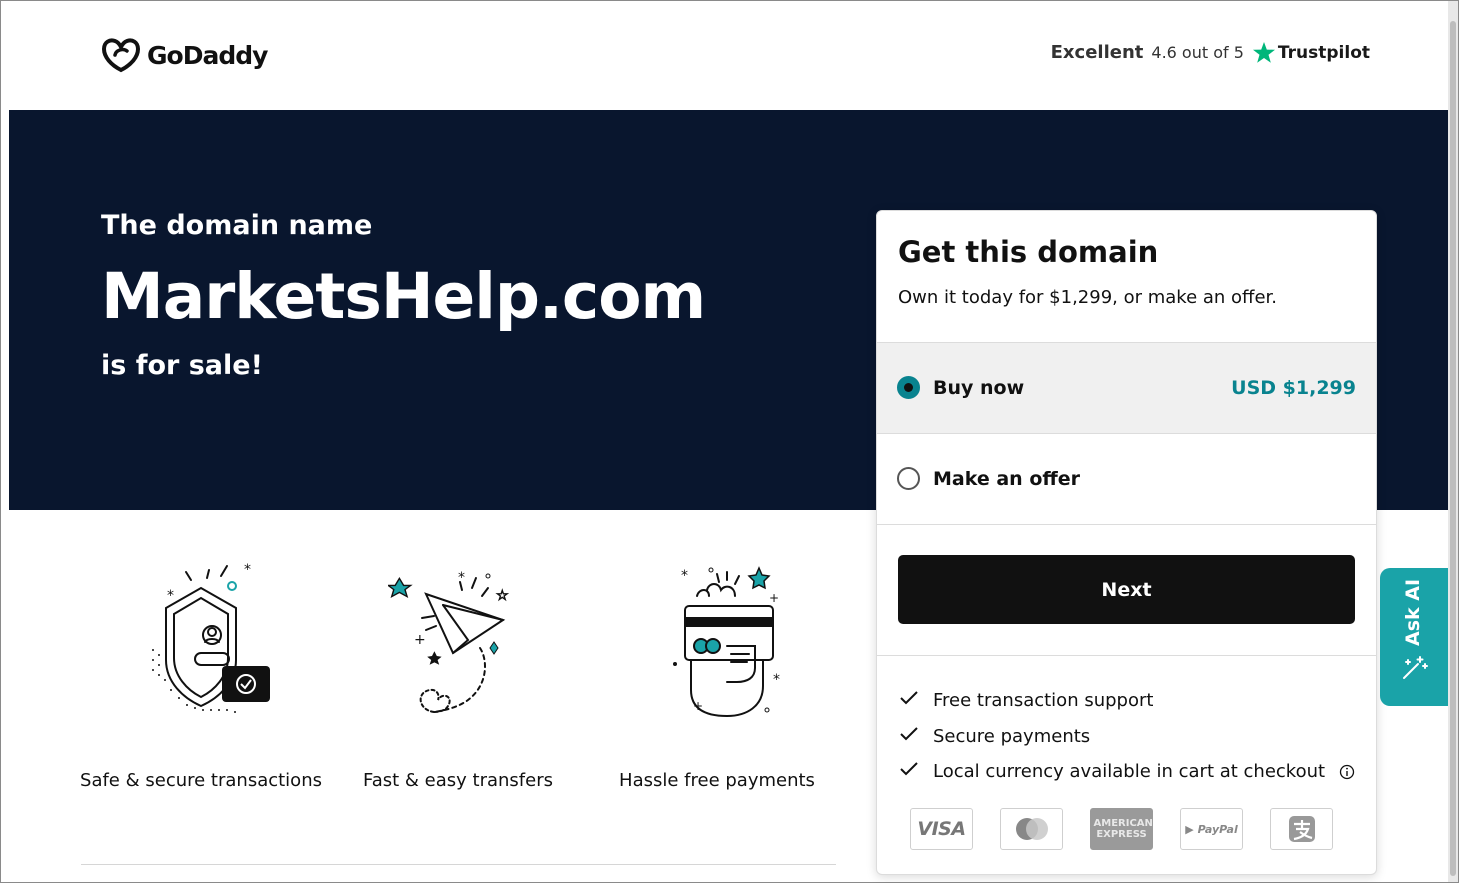 The image size is (1459, 883). I want to click on feature-label: Safe & secure transactions, so click(201, 780).